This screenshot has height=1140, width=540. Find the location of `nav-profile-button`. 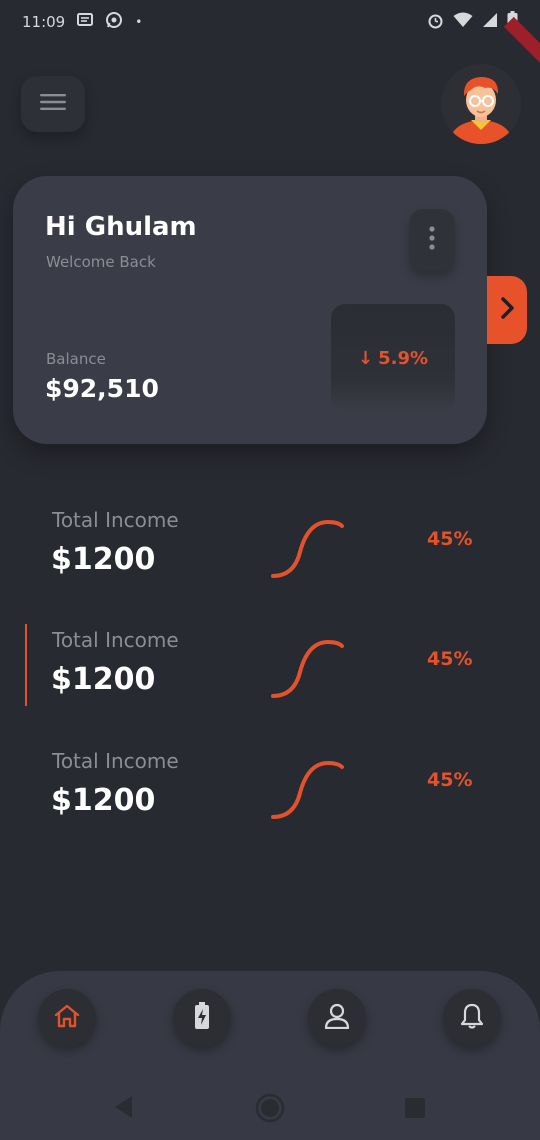

nav-profile-button is located at coordinates (337, 1018).